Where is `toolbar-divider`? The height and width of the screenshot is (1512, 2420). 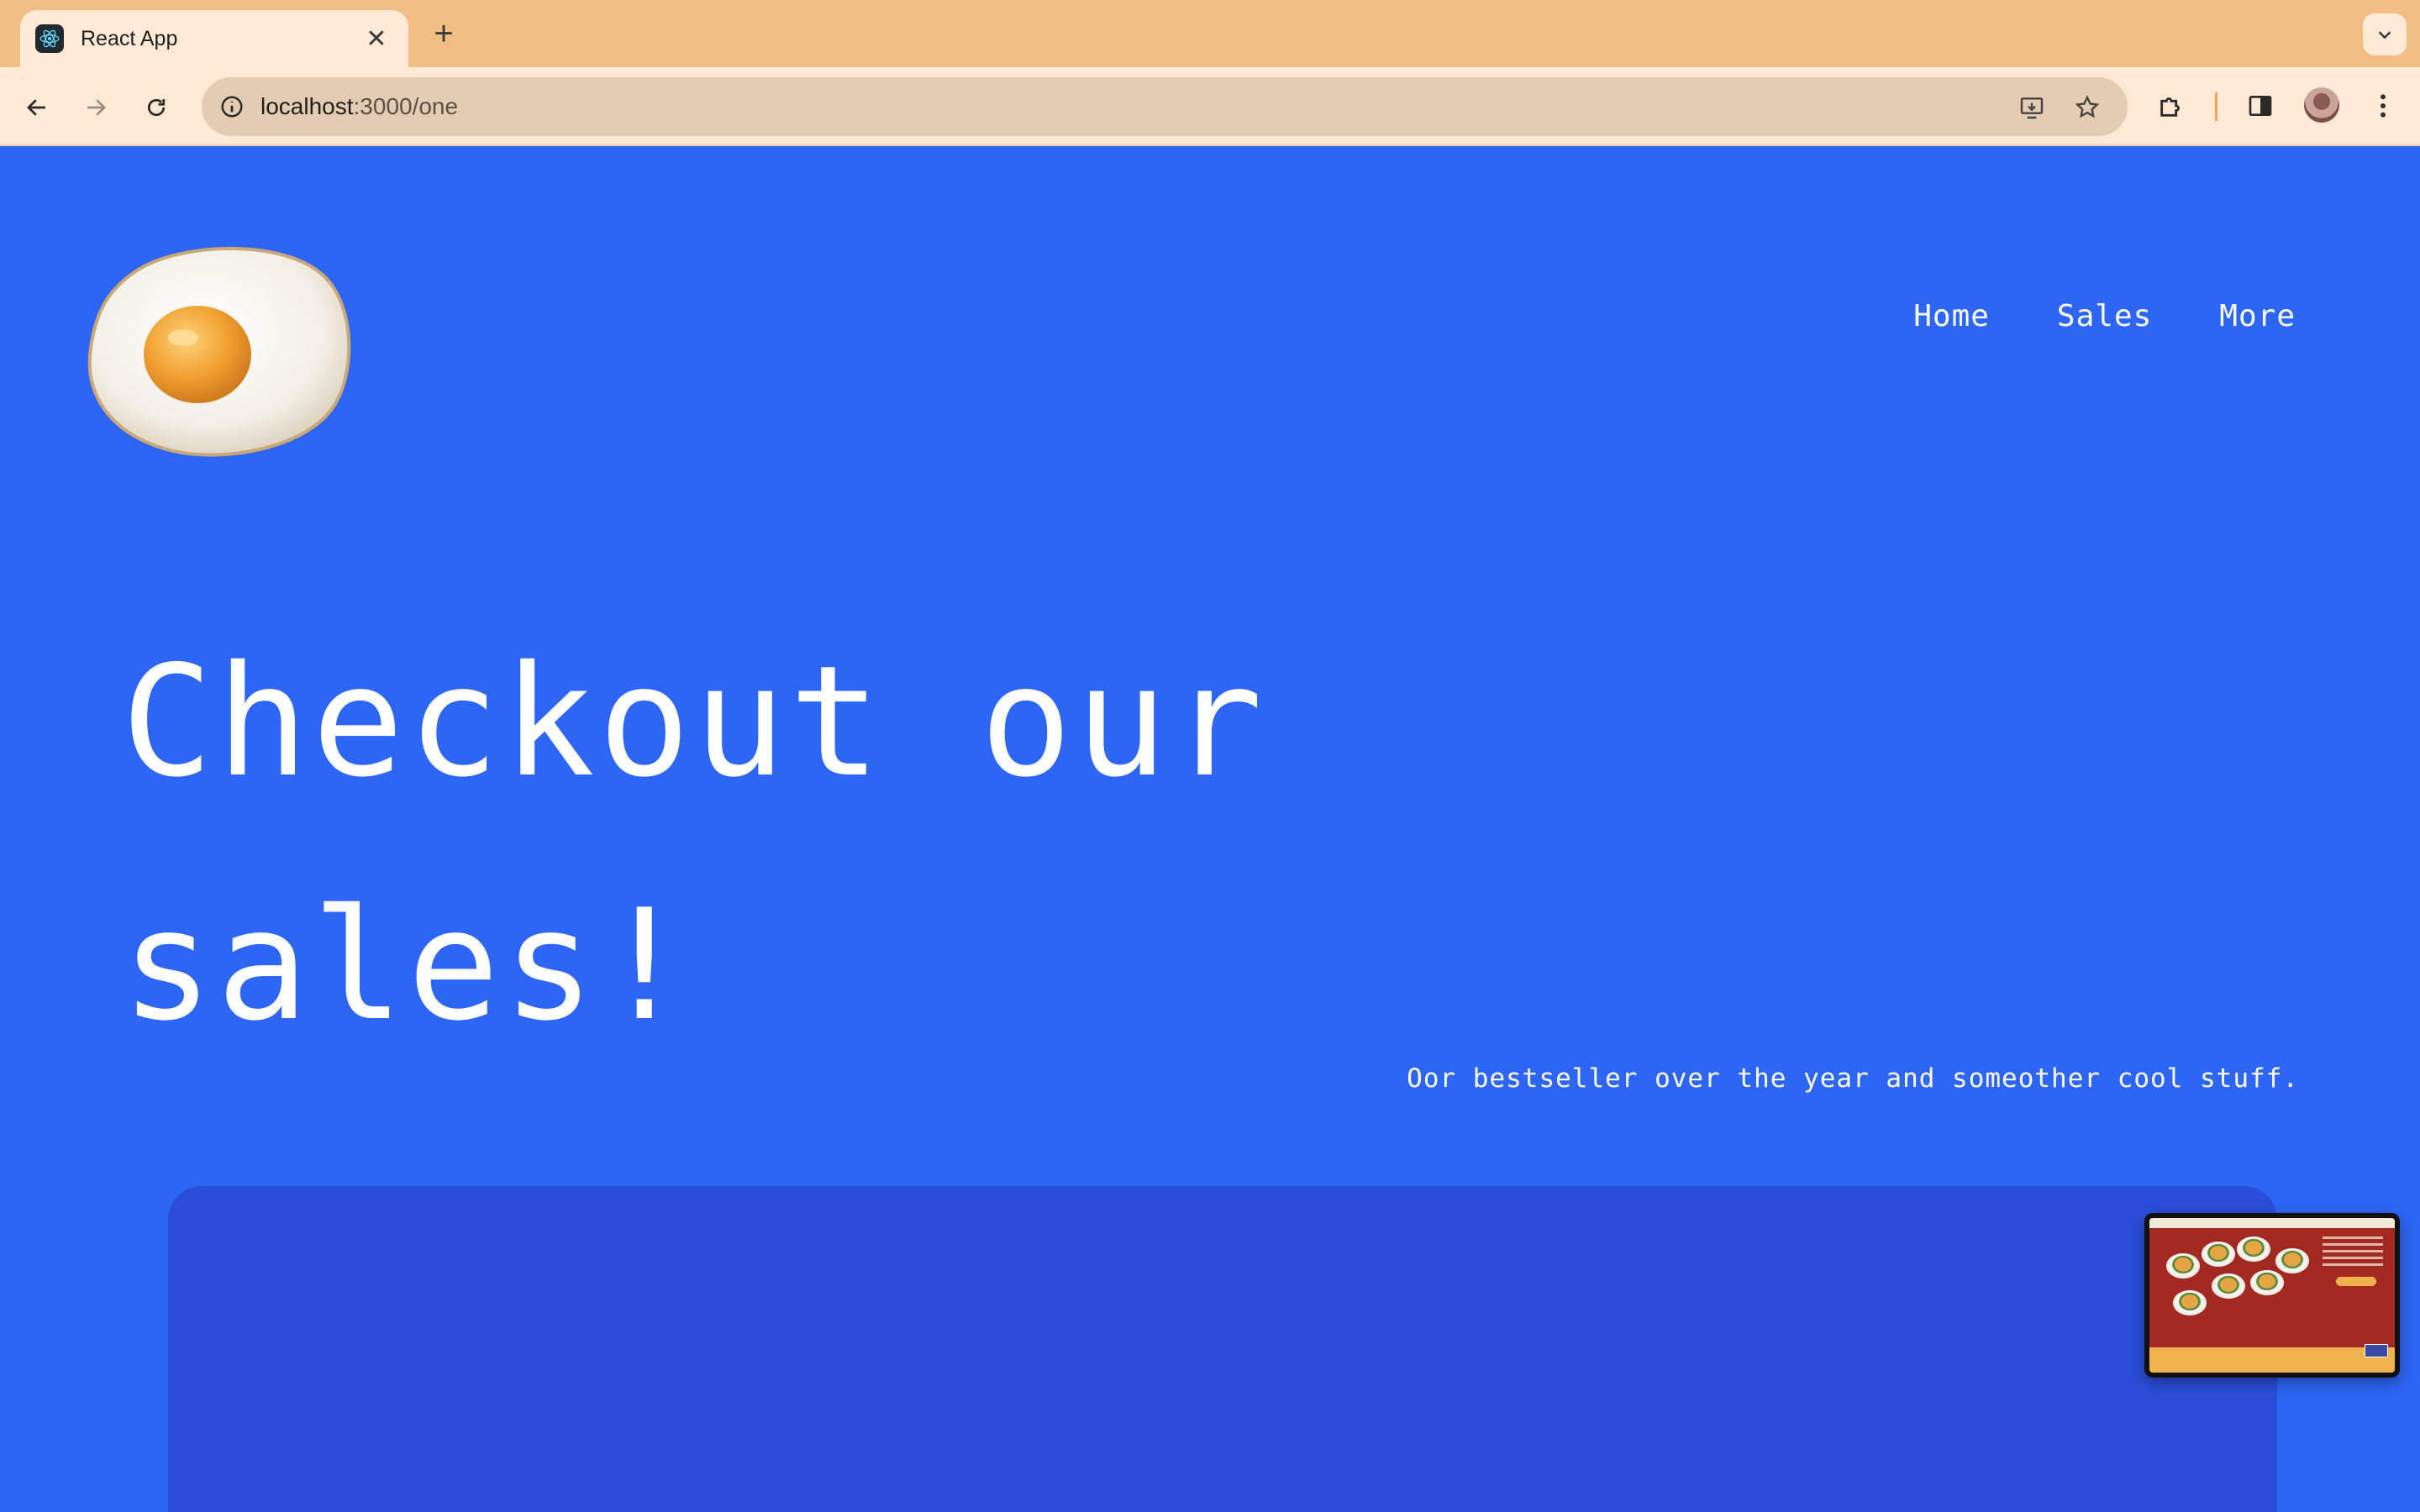 toolbar-divider is located at coordinates (2216, 106).